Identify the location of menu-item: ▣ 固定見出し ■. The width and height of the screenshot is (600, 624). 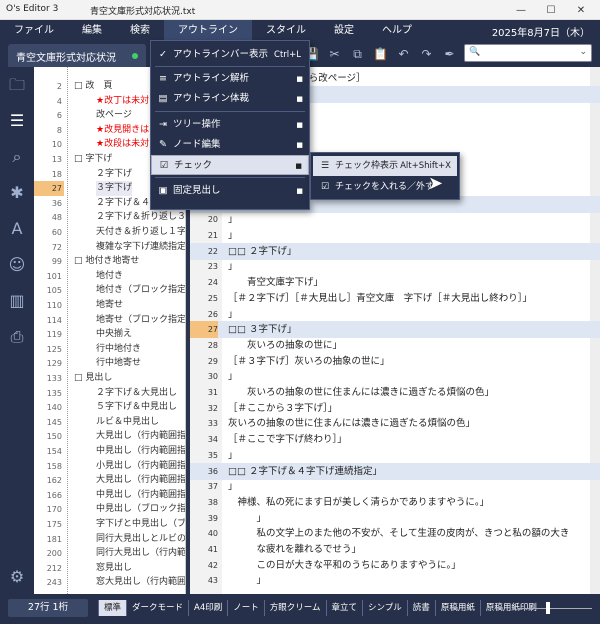
(230, 191).